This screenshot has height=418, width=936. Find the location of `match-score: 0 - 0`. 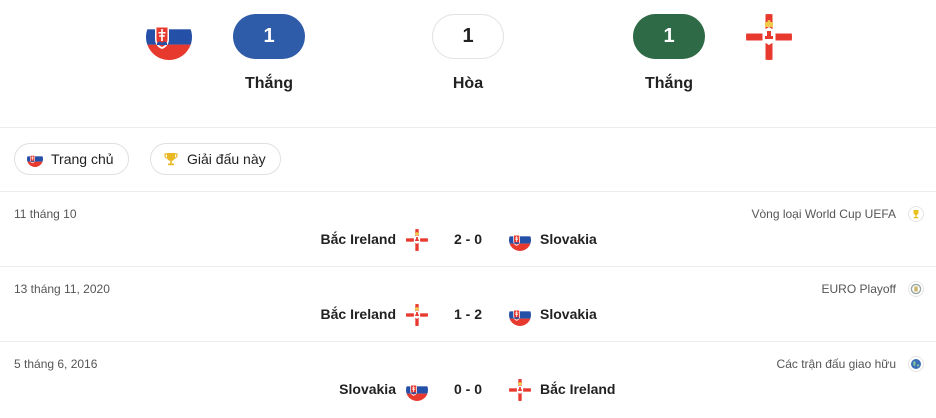

match-score: 0 - 0 is located at coordinates (467, 389).